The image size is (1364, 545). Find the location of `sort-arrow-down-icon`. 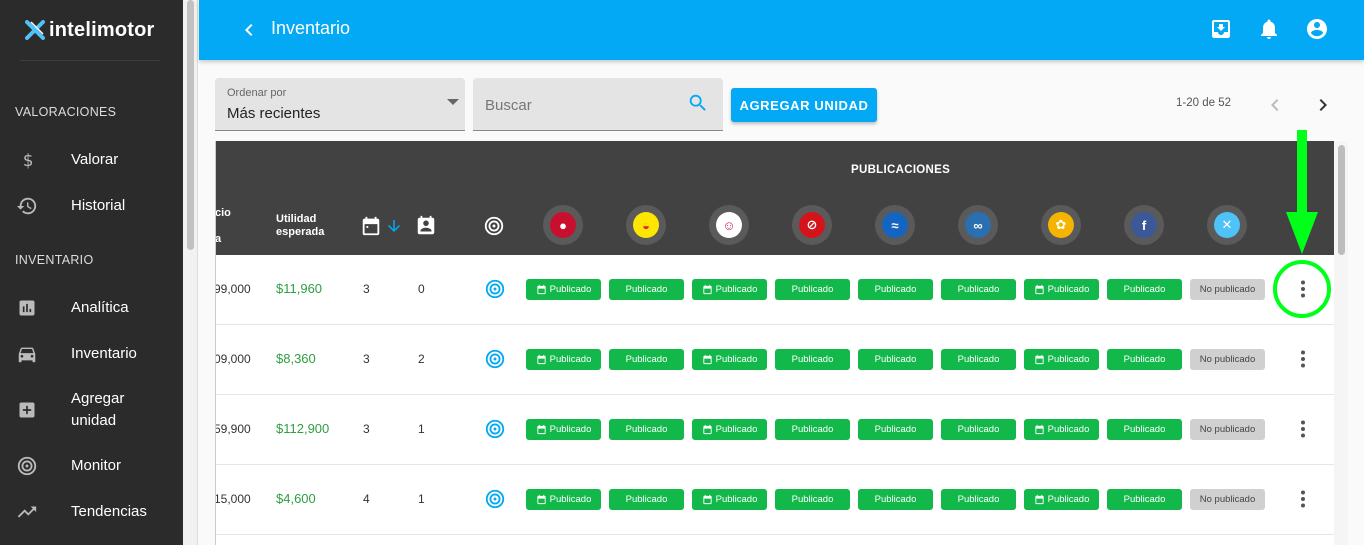

sort-arrow-down-icon is located at coordinates (394, 226).